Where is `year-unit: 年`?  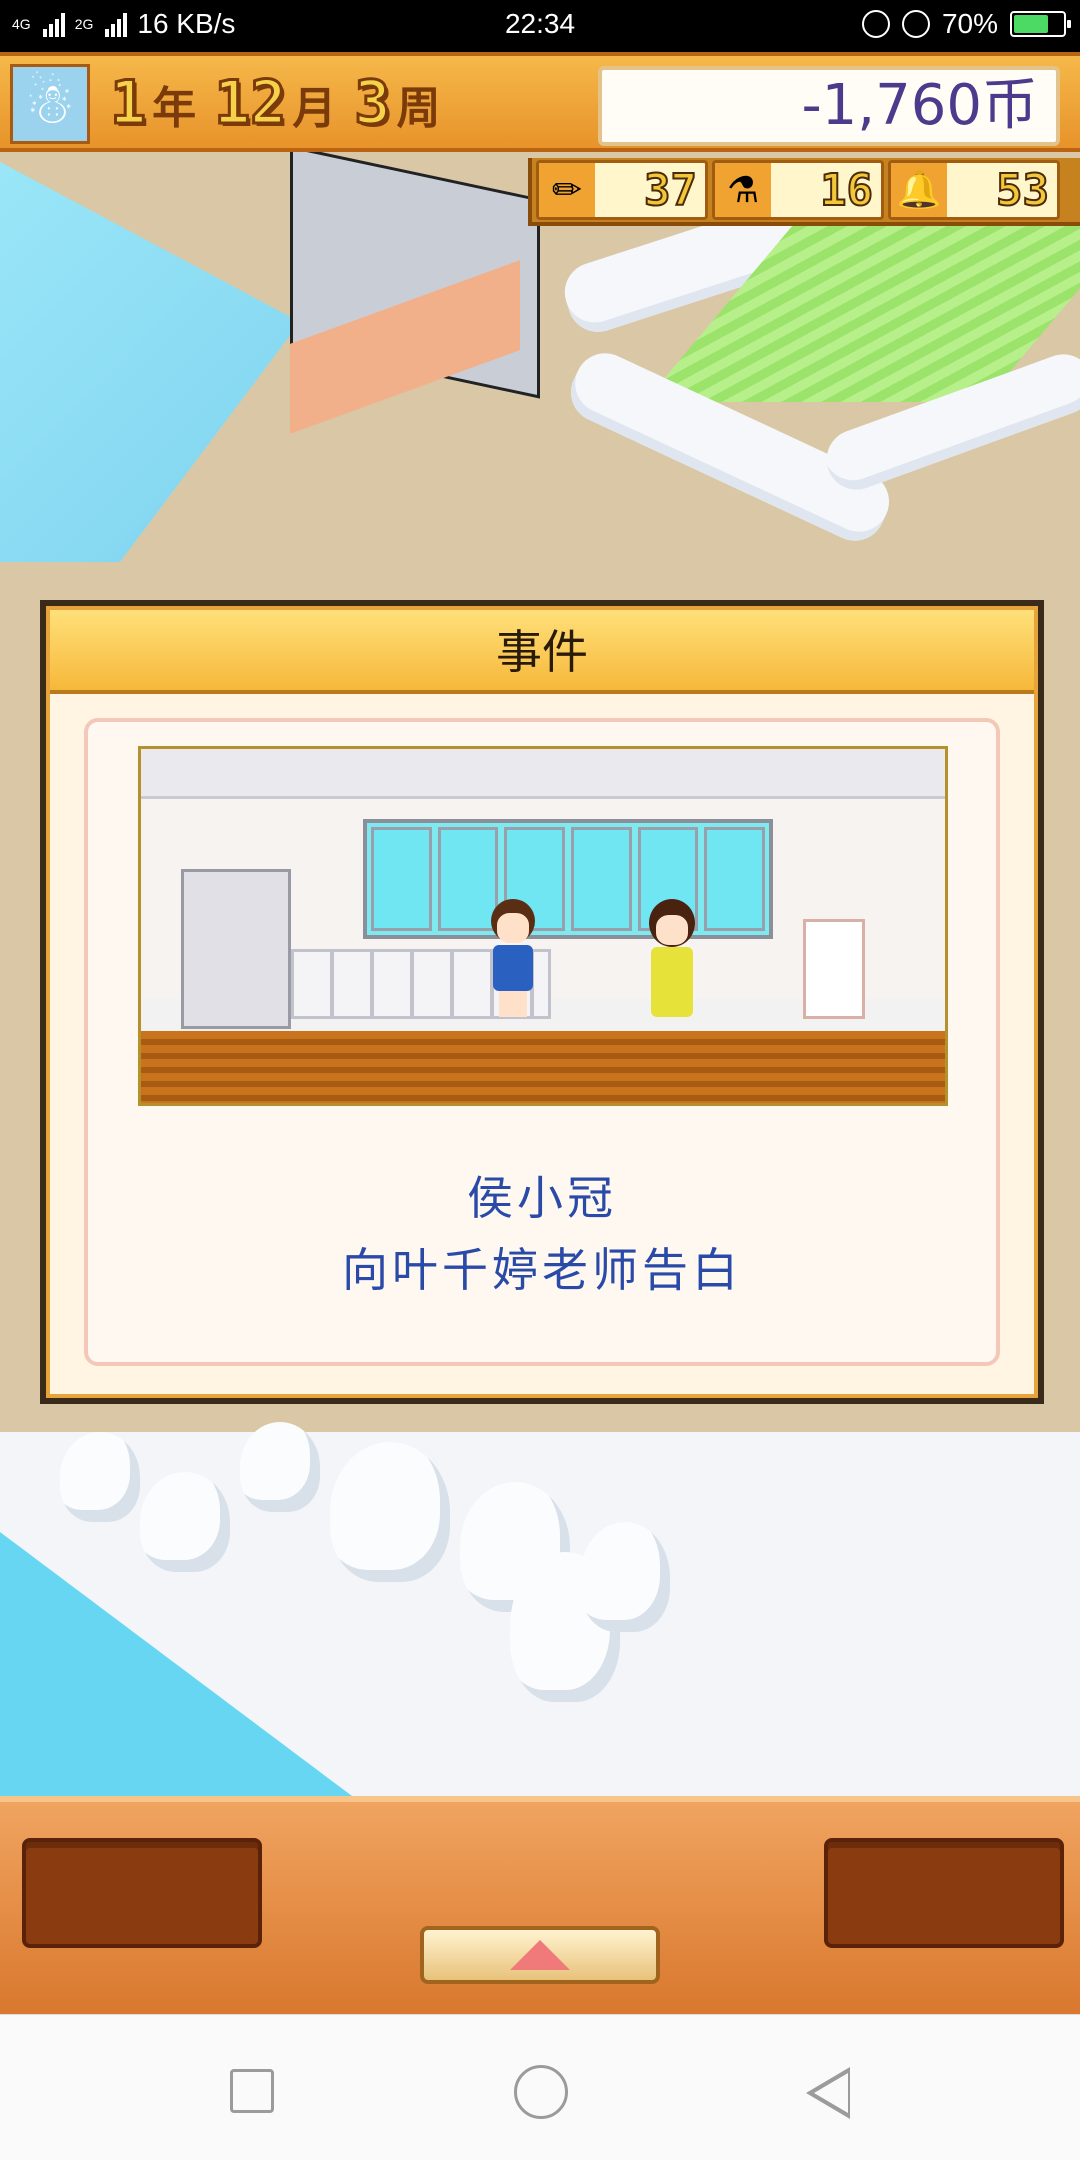
year-unit: 年 is located at coordinates (174, 108).